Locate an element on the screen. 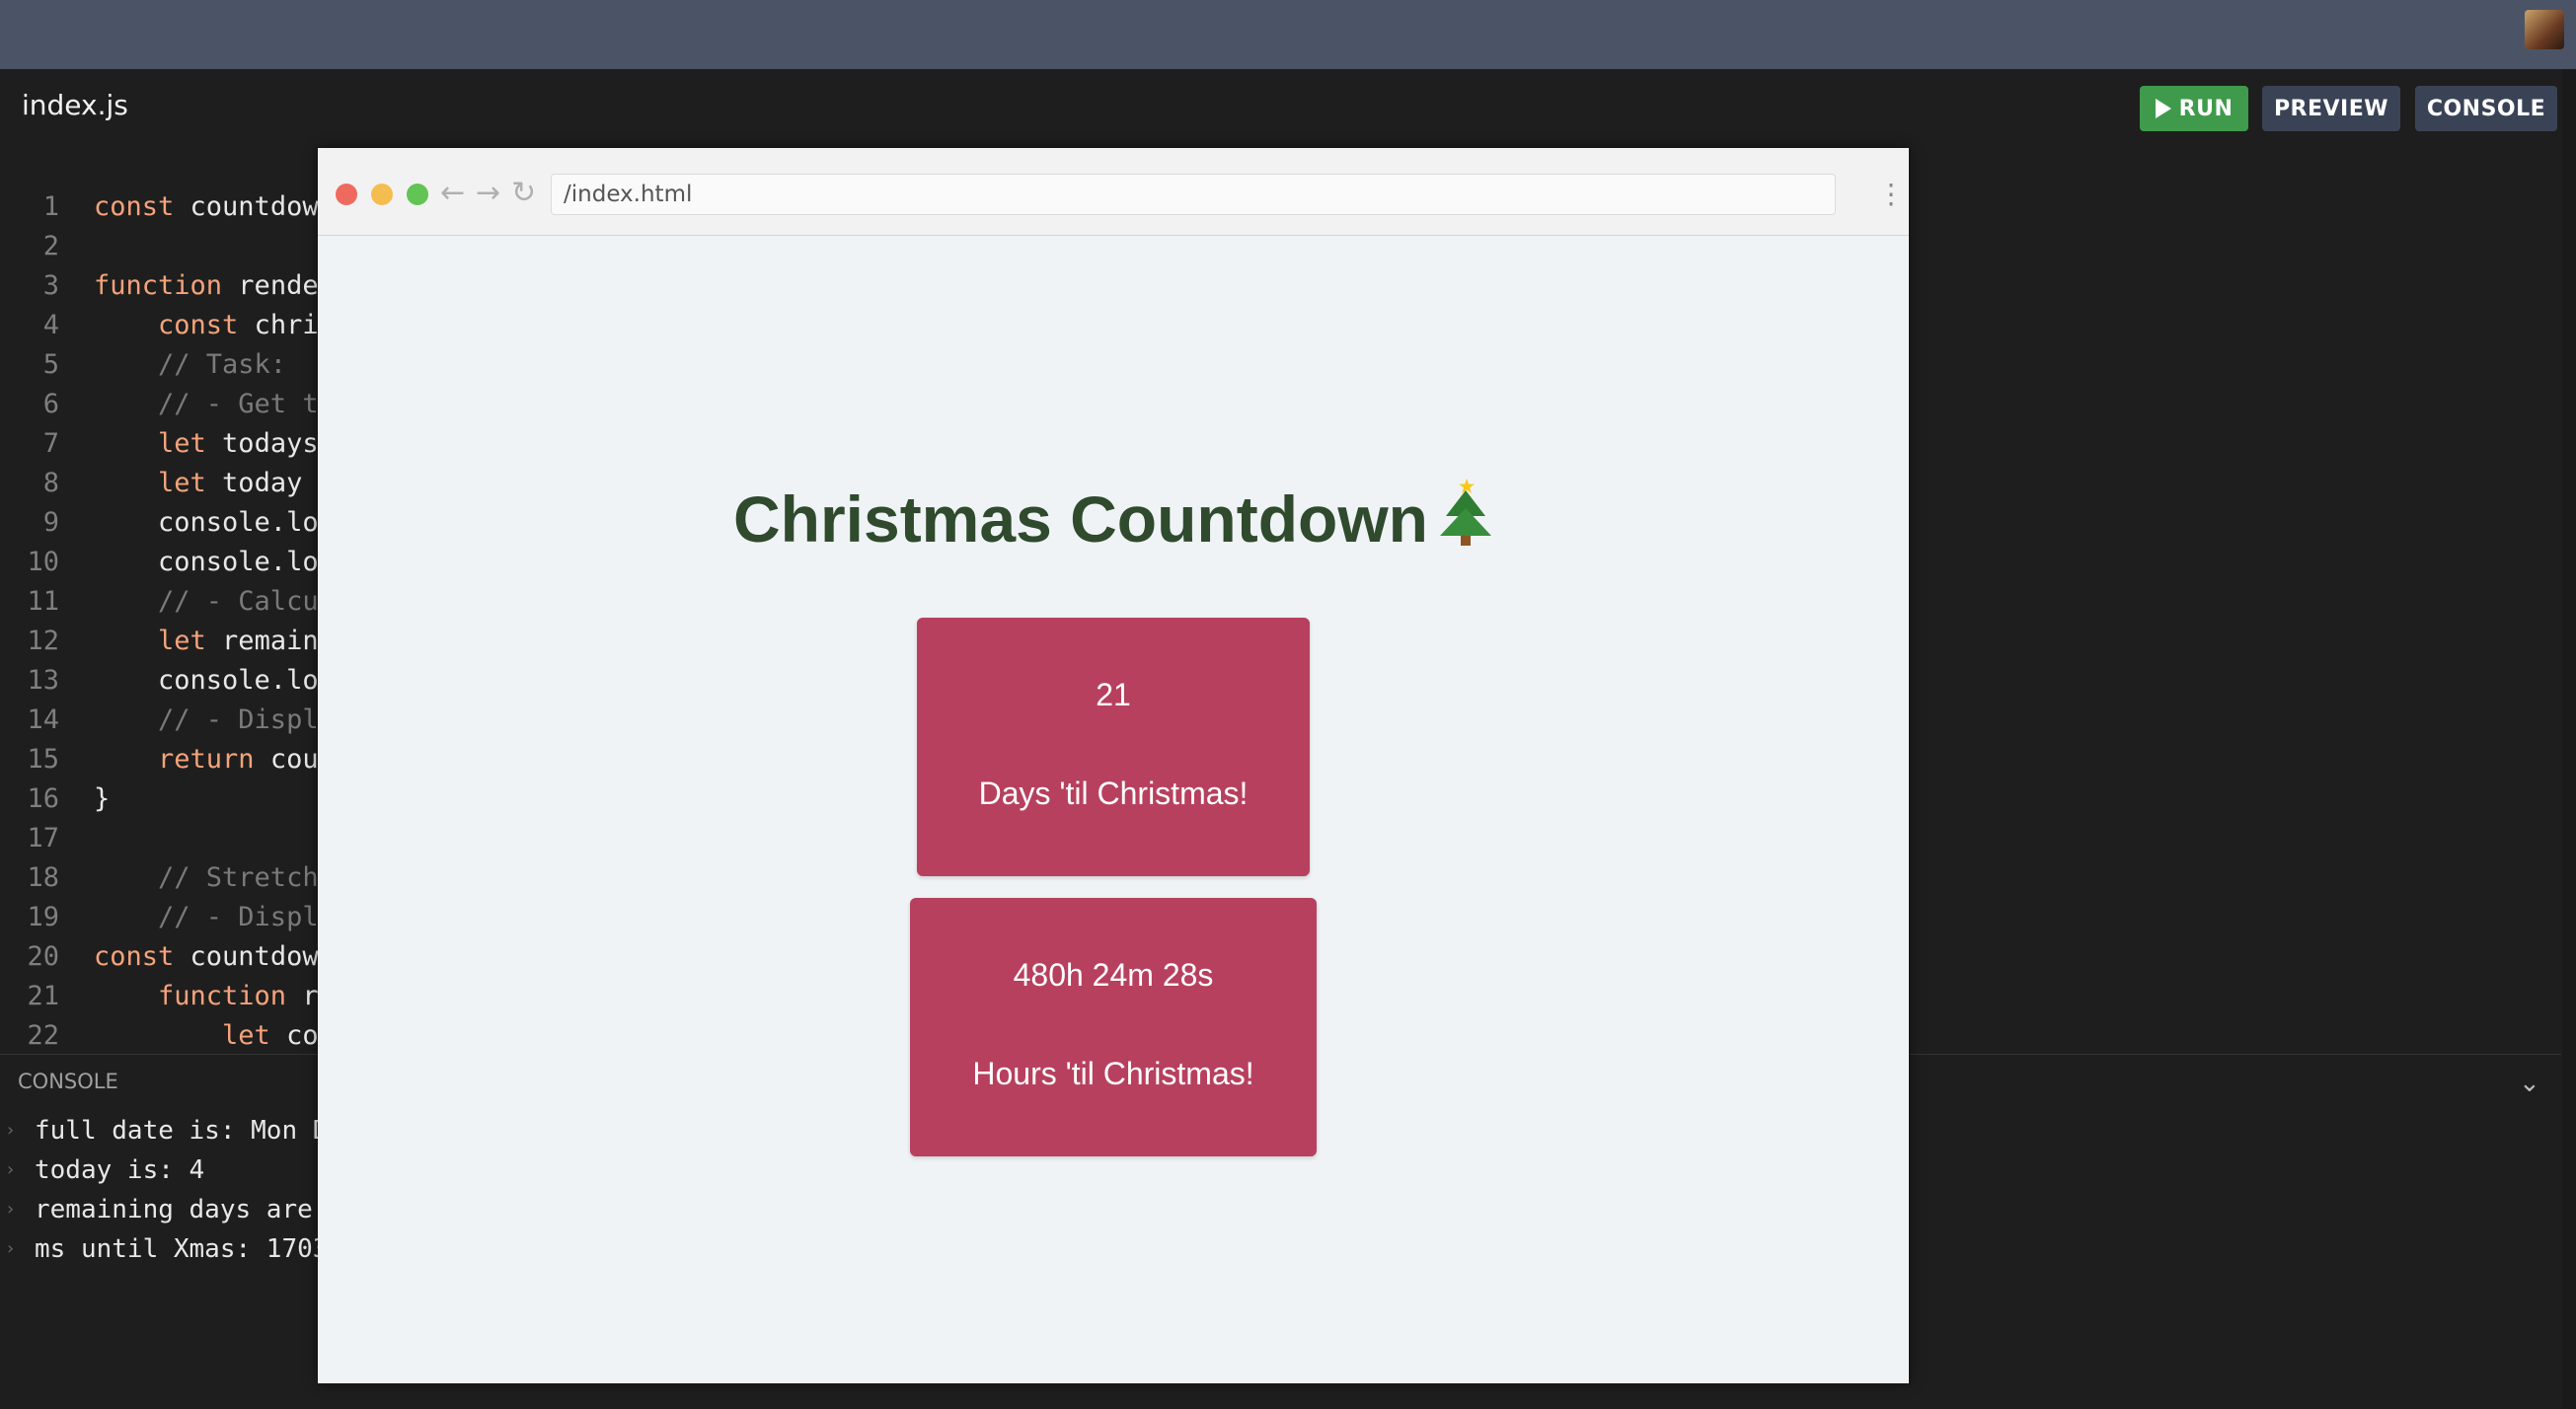  back-arrow-icon: ← is located at coordinates (453, 193).